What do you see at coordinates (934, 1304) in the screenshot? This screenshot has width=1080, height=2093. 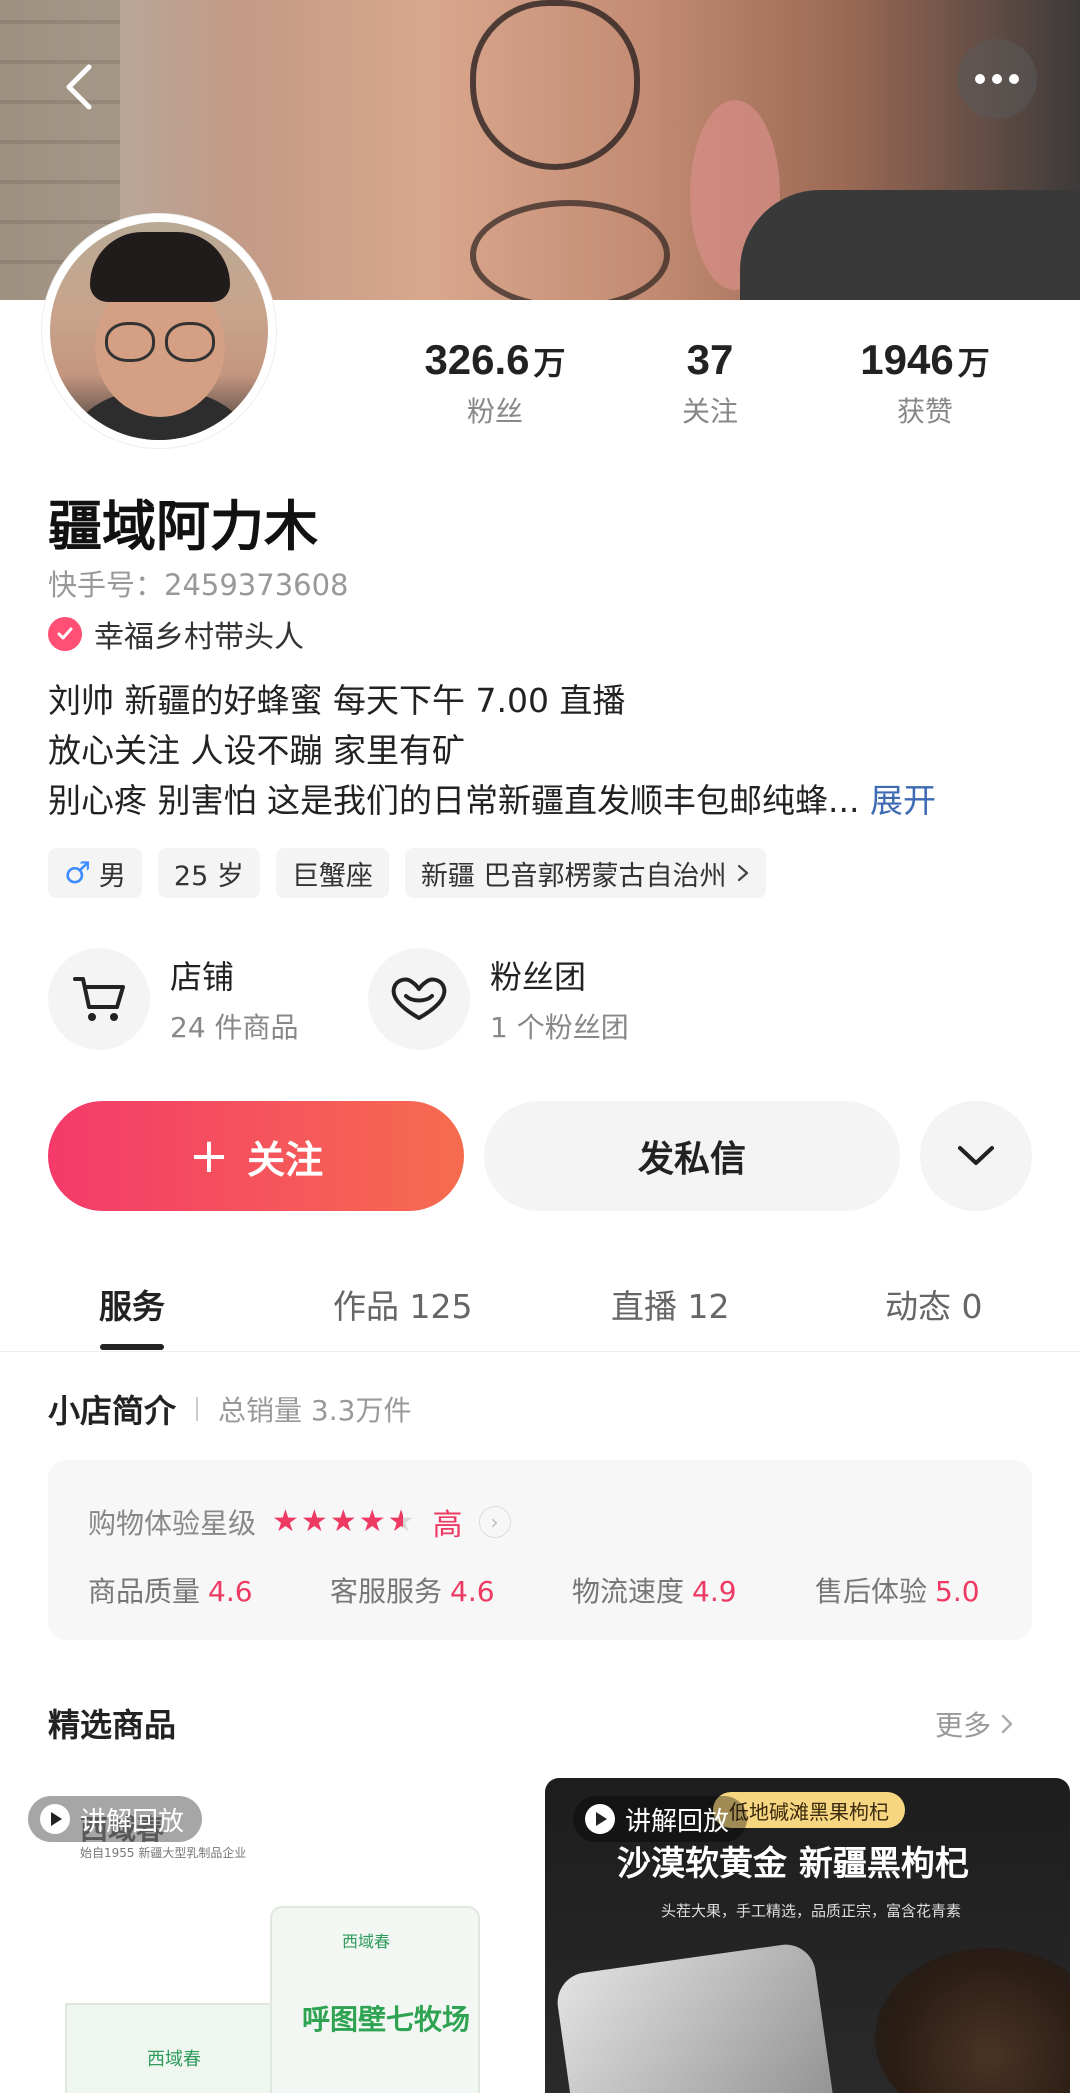 I see `tab-moments: 动态 0` at bounding box center [934, 1304].